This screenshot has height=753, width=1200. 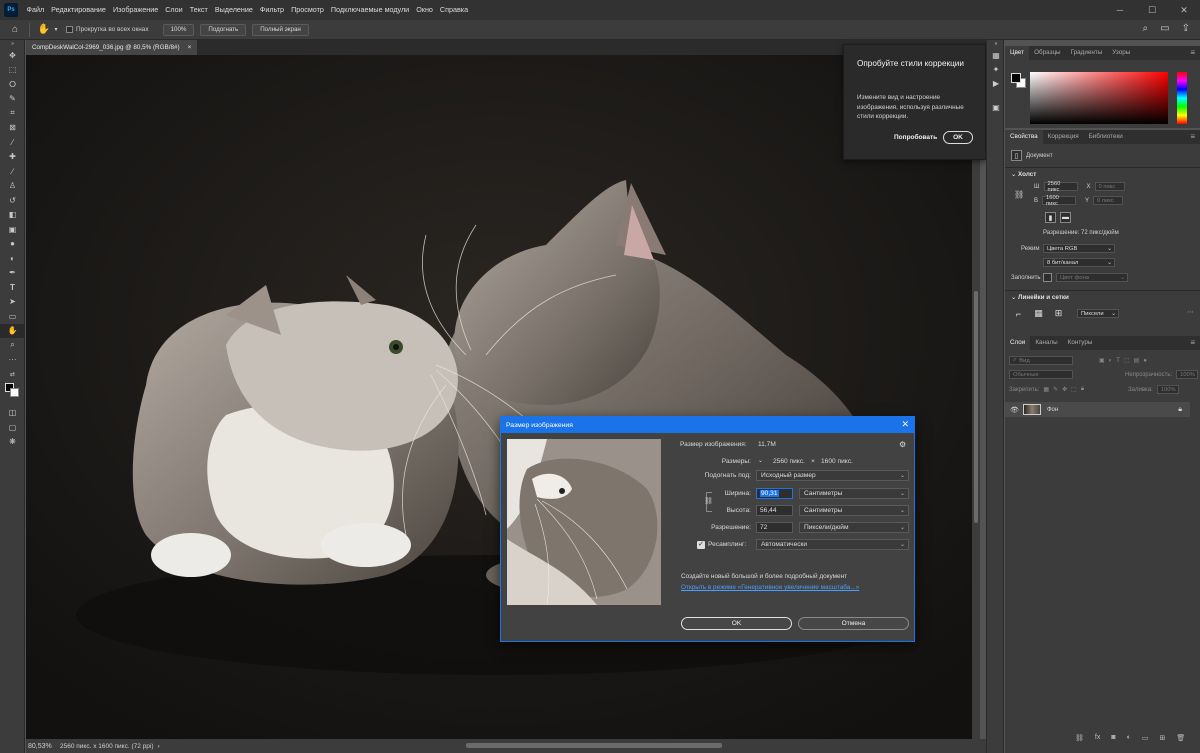 What do you see at coordinates (1109, 186) in the screenshot?
I see `canvas-x-field: 0 пикс` at bounding box center [1109, 186].